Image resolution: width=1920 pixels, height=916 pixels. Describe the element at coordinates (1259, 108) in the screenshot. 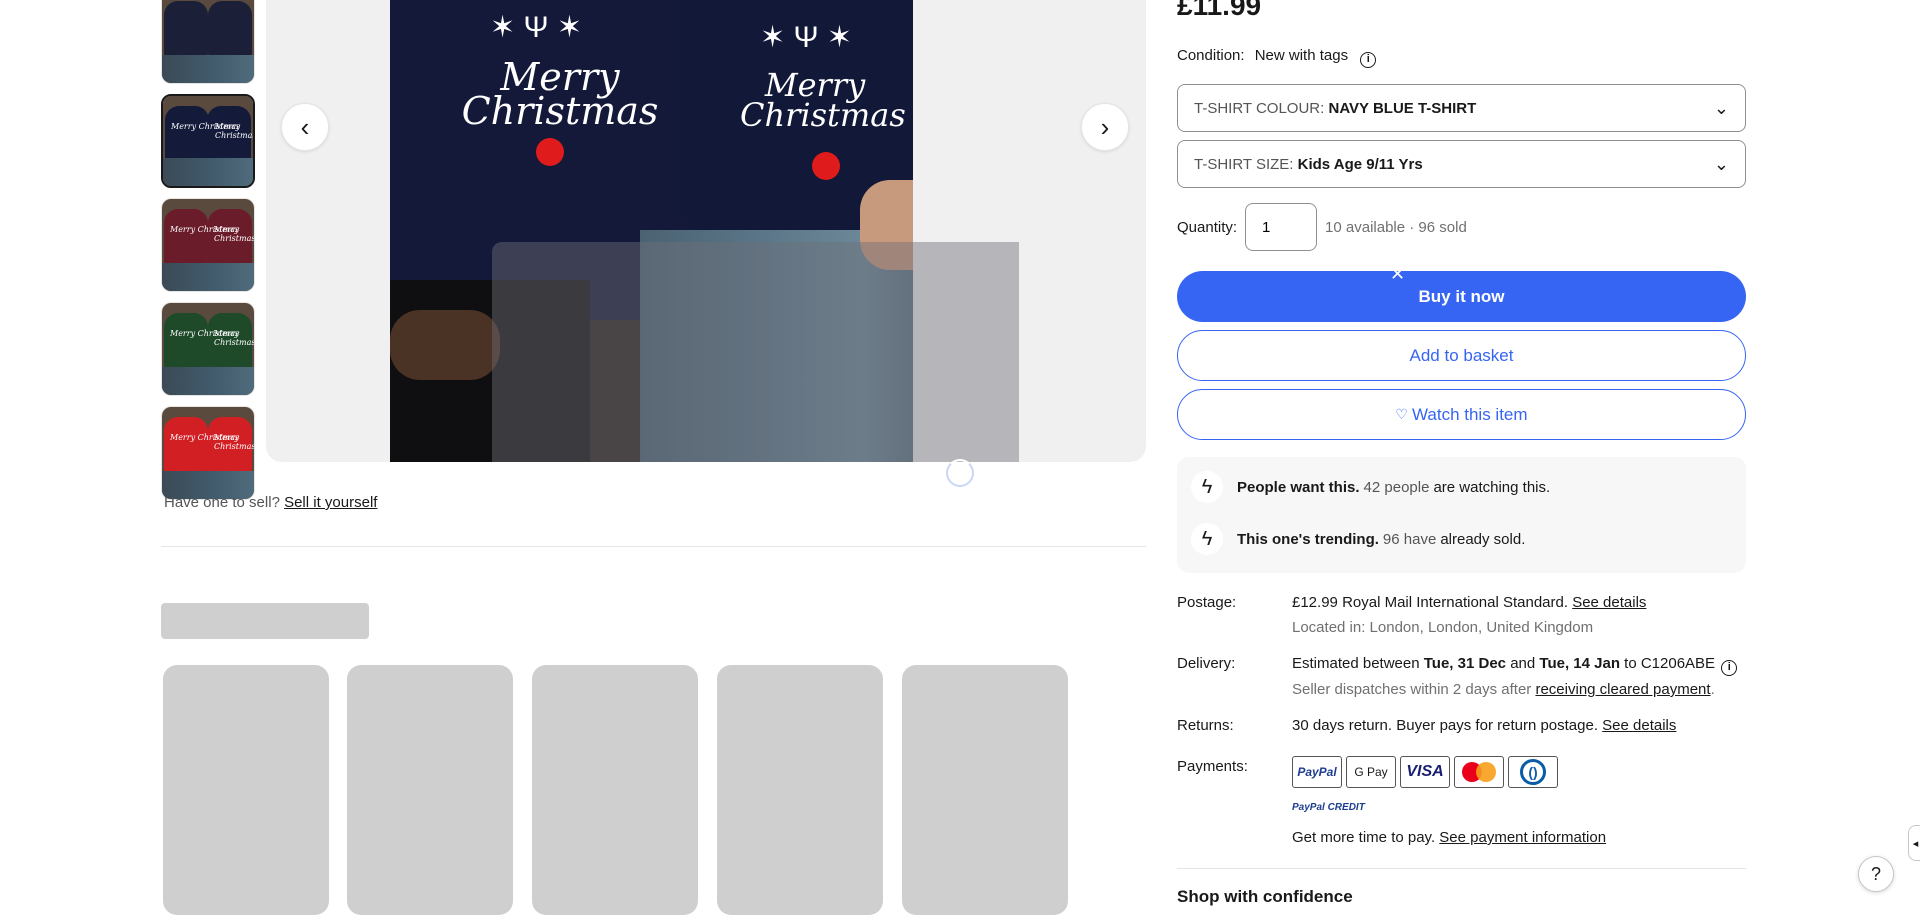

I see `colour-select-label: T-SHIRT COLOUR:` at that location.